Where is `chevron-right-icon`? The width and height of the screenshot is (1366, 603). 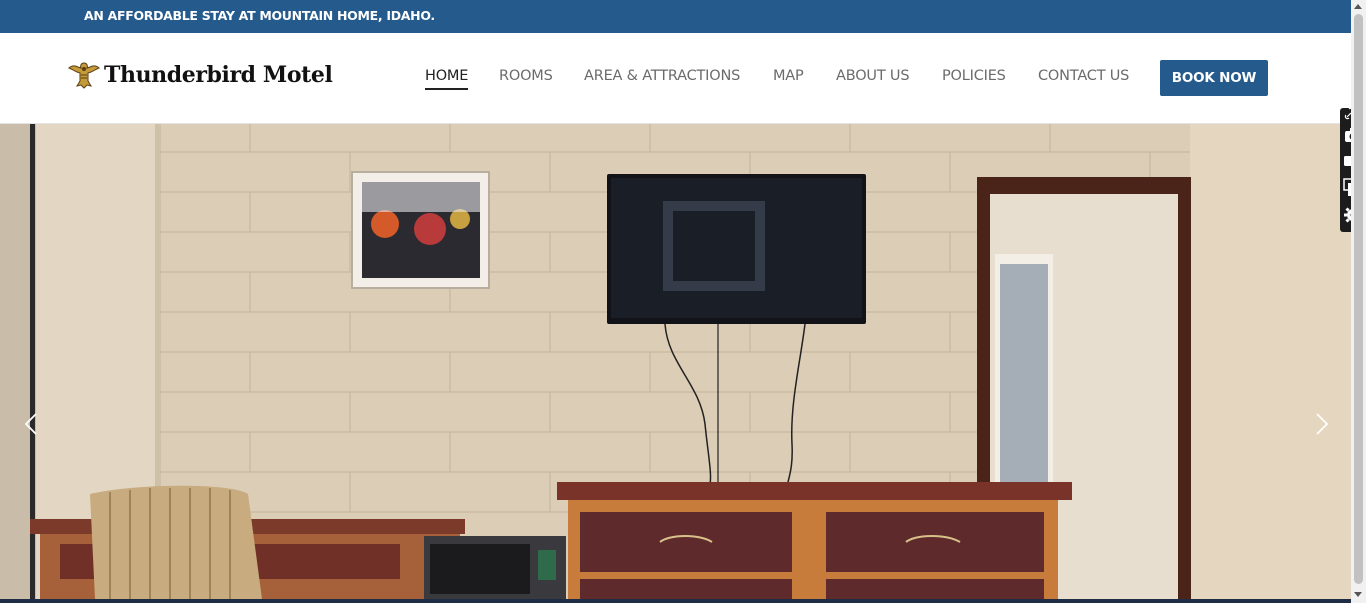
chevron-right-icon is located at coordinates (1321, 424).